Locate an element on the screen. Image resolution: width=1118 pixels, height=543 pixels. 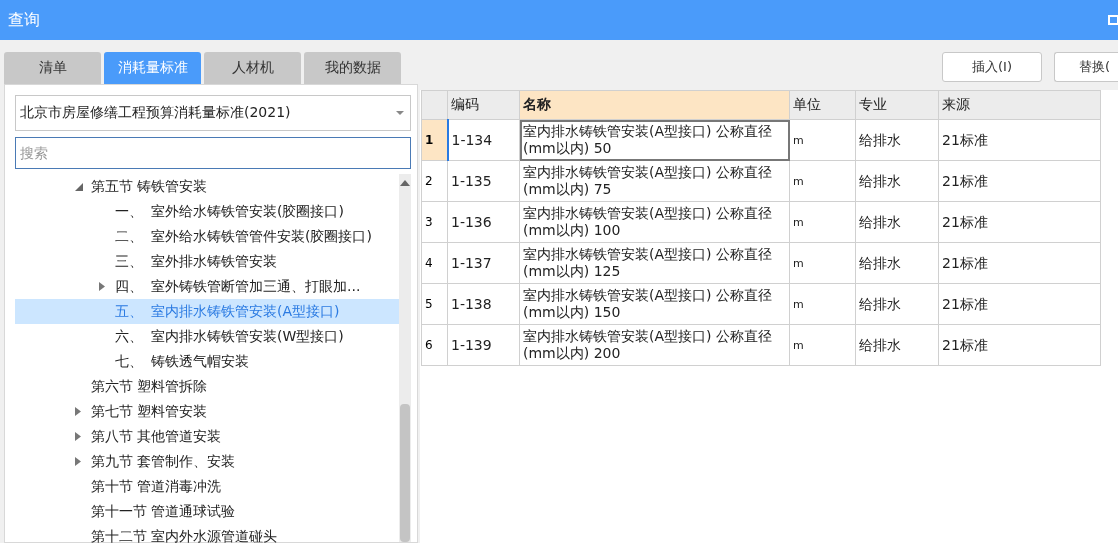
corner-header-cell is located at coordinates (434, 105).